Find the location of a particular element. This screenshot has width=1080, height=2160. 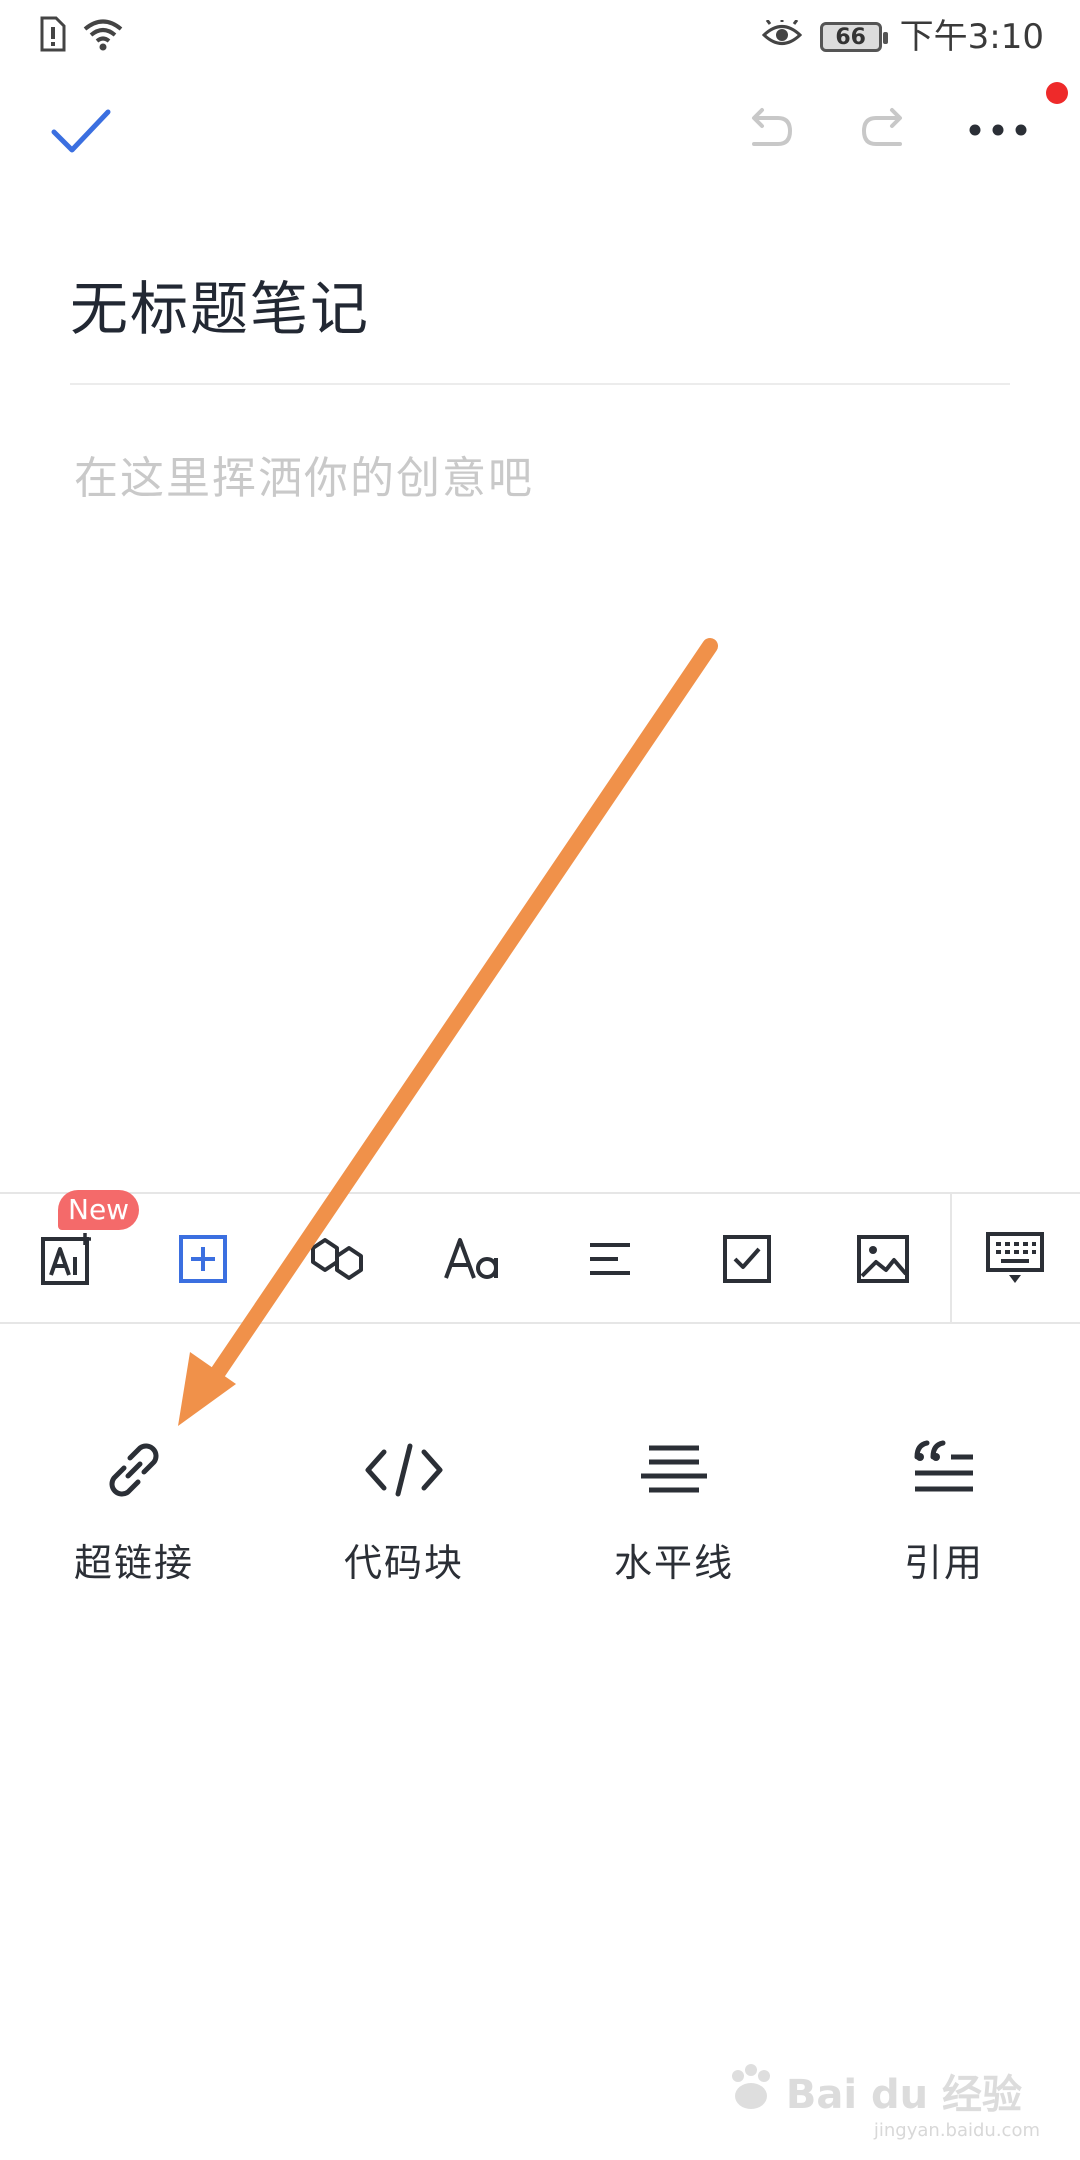

ai-icon is located at coordinates (67, 1261).